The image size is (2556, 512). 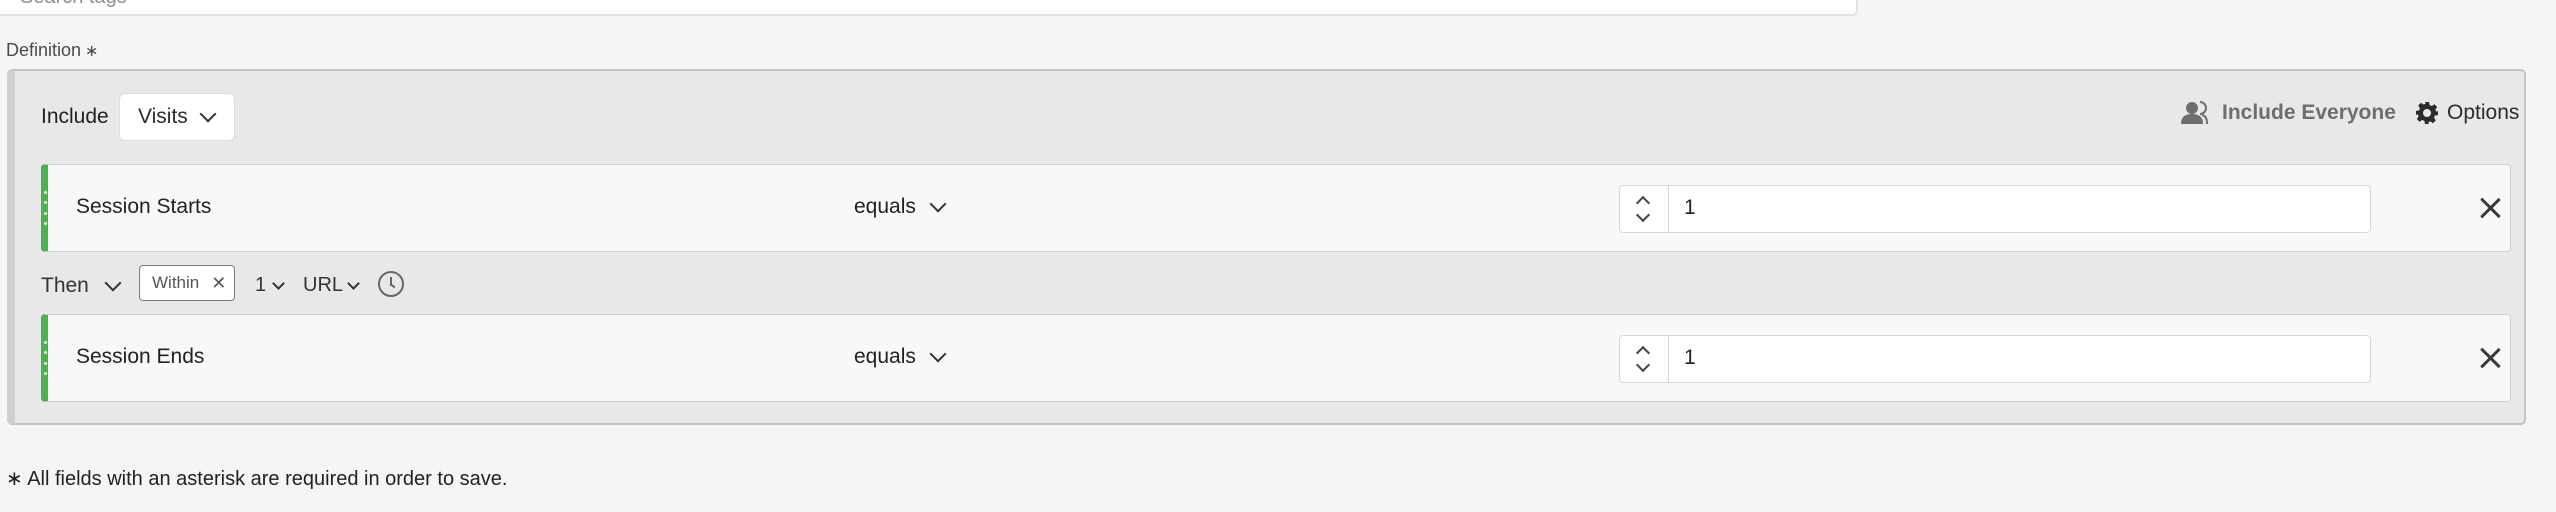 I want to click on then-label: Then, so click(x=65, y=285).